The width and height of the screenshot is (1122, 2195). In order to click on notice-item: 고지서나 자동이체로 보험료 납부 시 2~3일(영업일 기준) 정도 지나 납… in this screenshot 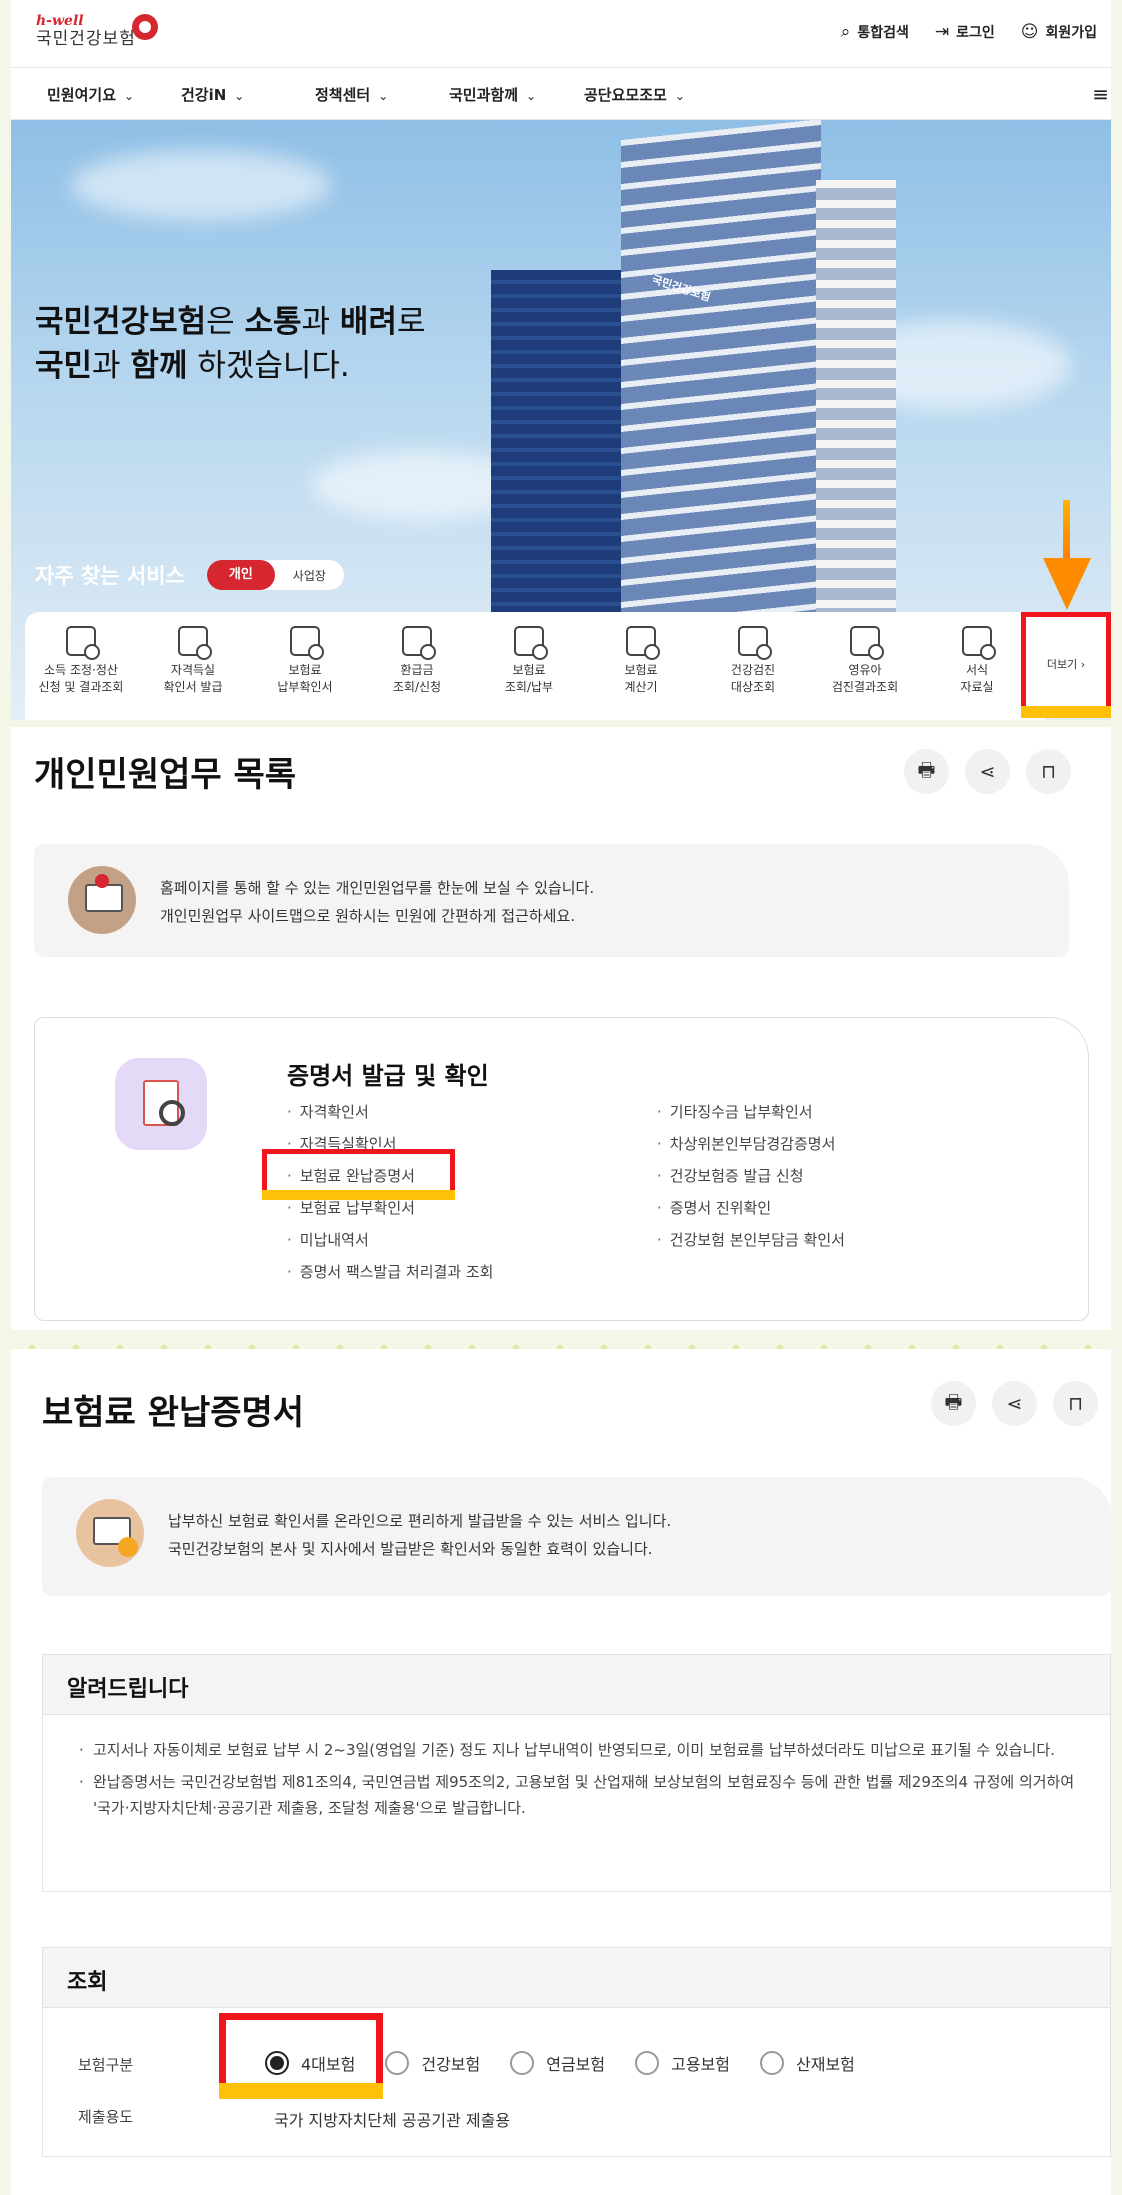, I will do `click(579, 1750)`.